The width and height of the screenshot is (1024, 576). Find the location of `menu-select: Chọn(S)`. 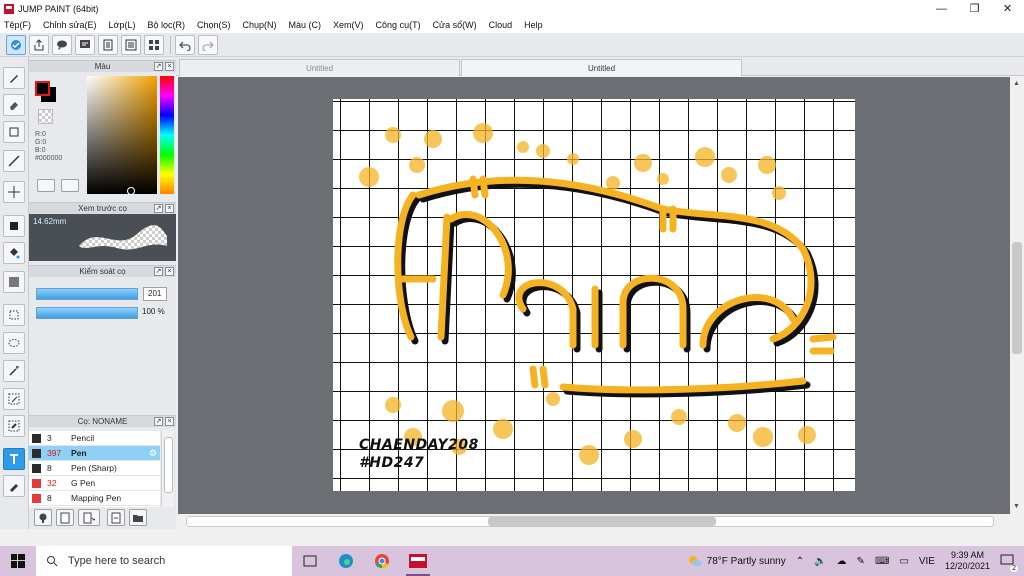

menu-select: Chọn(S) is located at coordinates (214, 25).